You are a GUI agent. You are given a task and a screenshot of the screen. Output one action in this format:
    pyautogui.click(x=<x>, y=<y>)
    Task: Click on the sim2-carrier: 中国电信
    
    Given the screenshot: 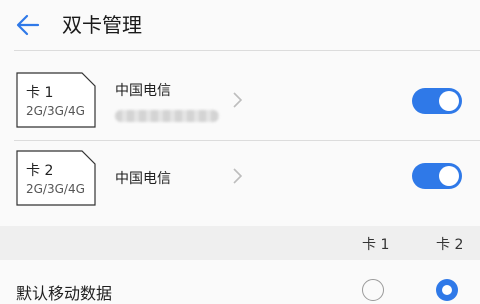 What is the action you would take?
    pyautogui.click(x=143, y=179)
    